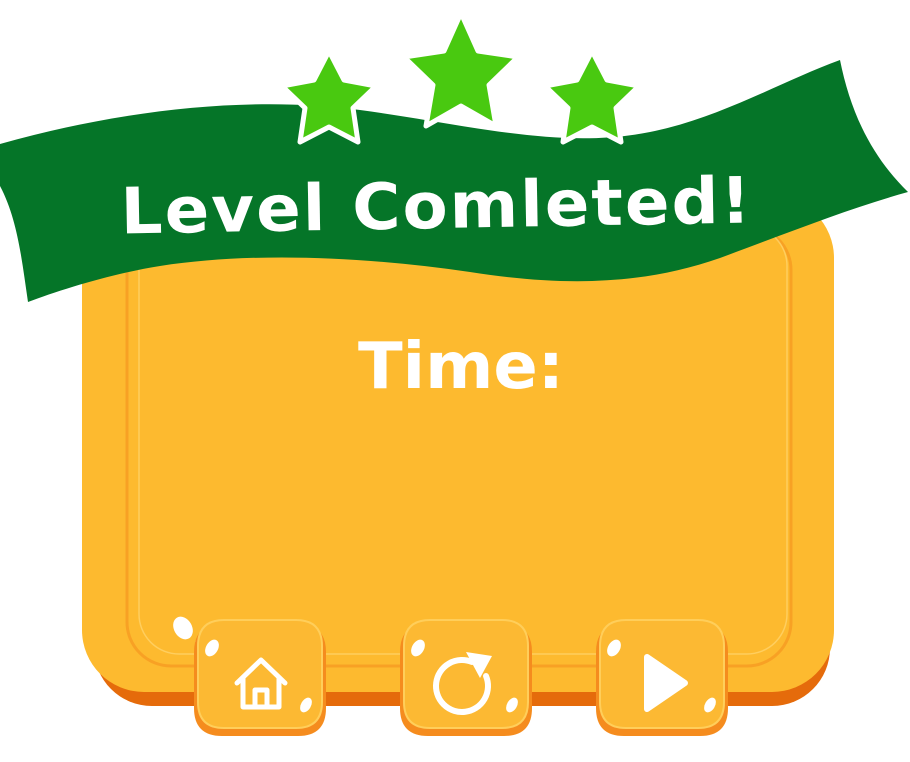 This screenshot has width=910, height=762. Describe the element at coordinates (662, 677) in the screenshot. I see `next-button` at that location.